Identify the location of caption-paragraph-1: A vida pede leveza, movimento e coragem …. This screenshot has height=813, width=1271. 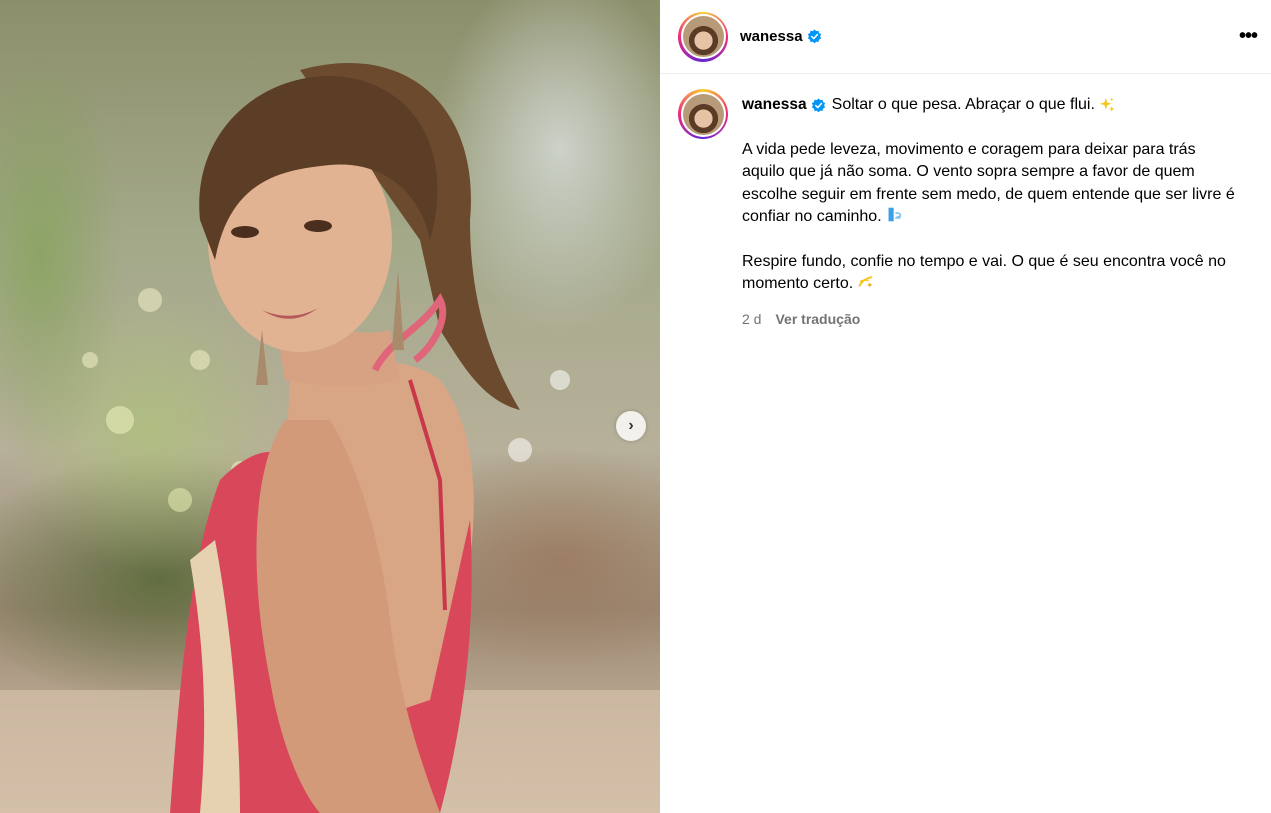
(992, 184).